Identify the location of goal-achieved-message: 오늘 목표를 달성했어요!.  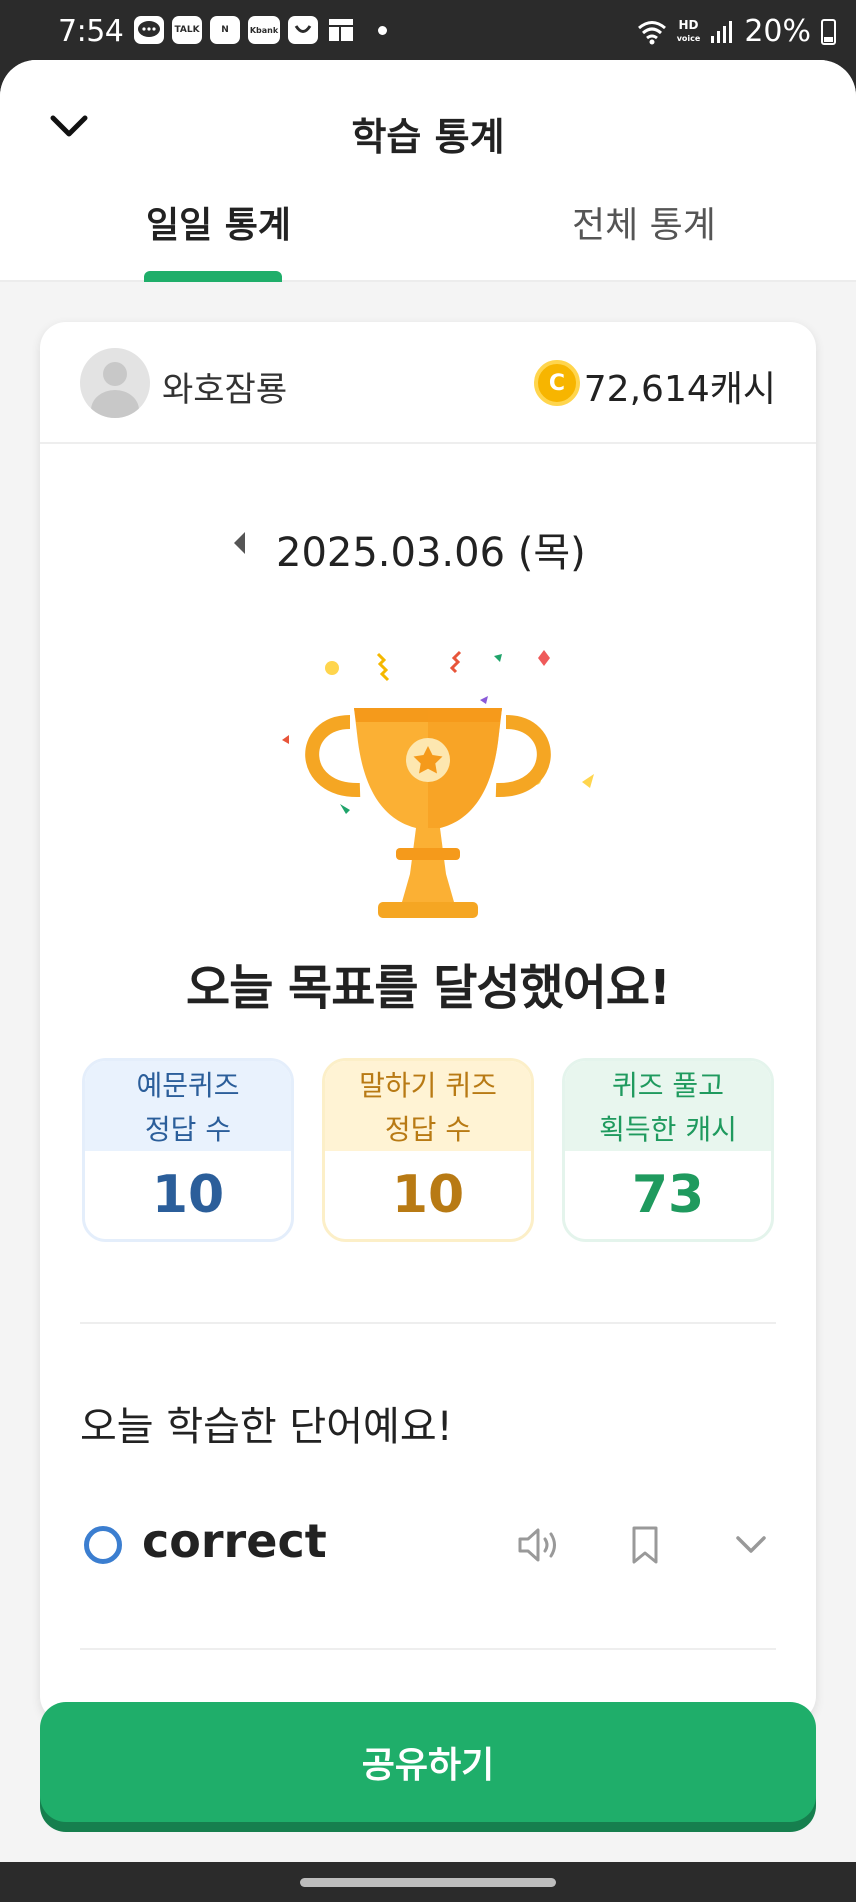
(428, 988).